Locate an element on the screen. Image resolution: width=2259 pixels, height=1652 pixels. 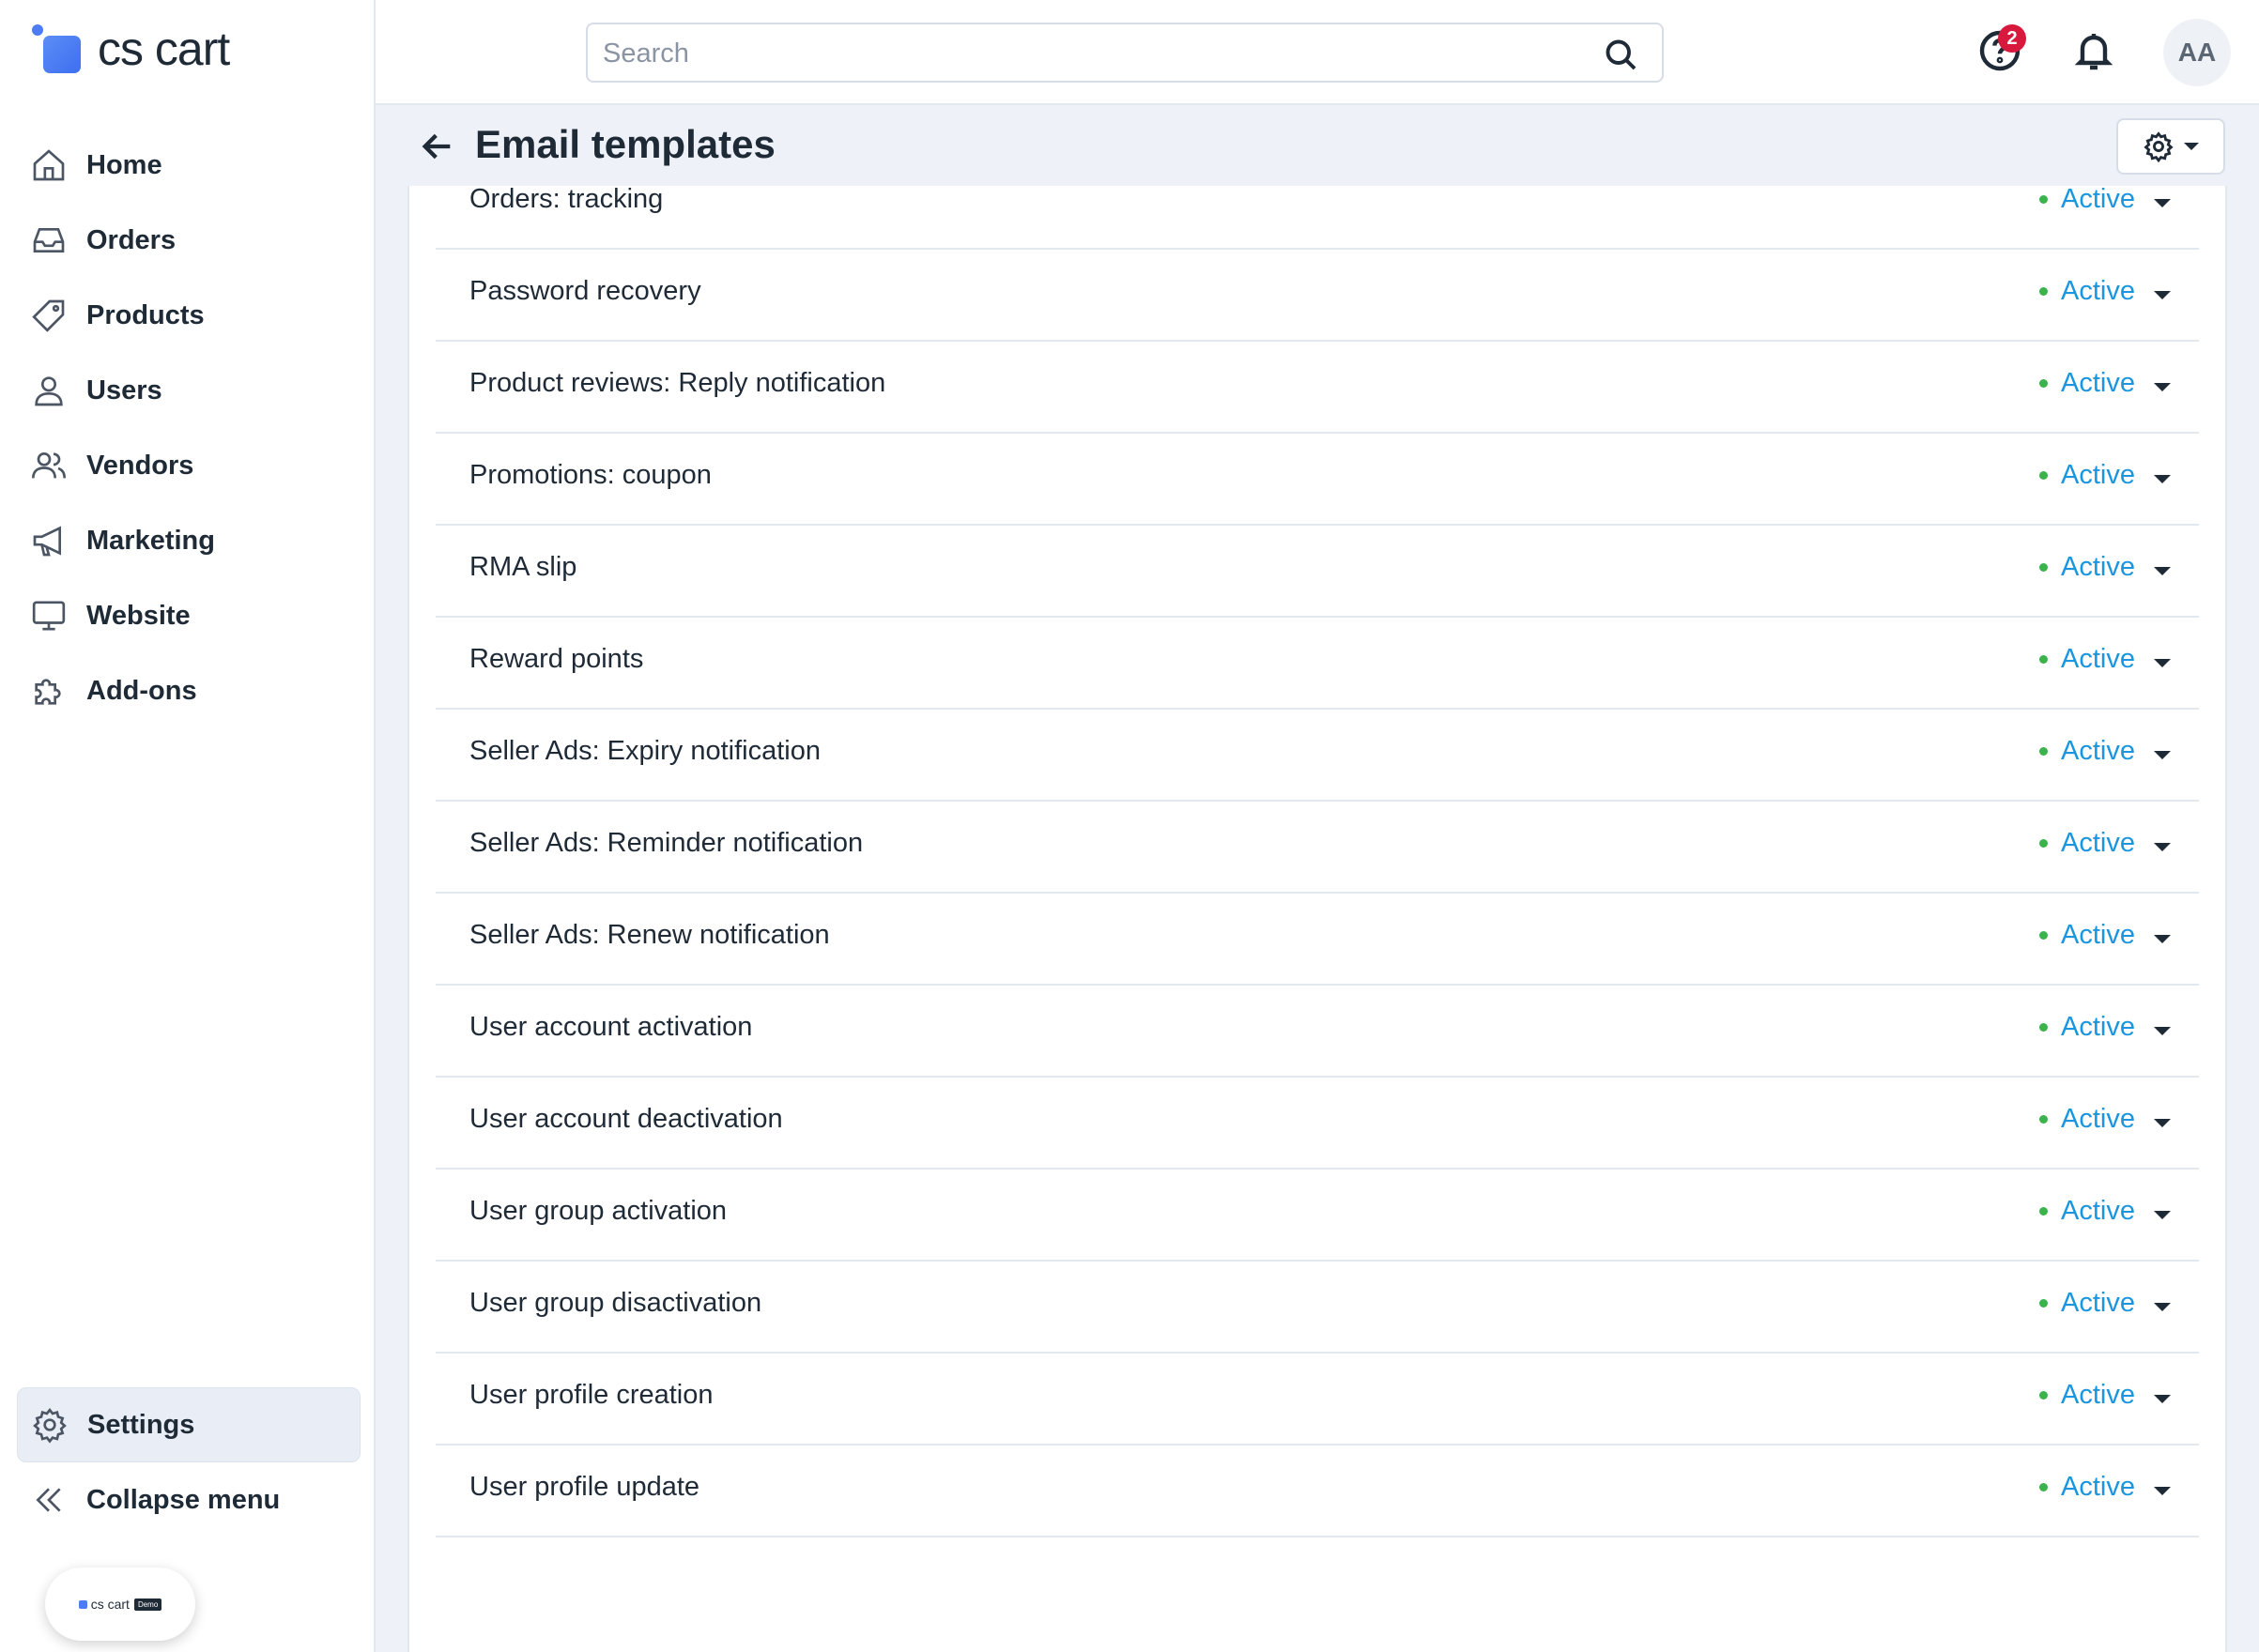
sidebar-item-orders: Orders is located at coordinates (189, 240).